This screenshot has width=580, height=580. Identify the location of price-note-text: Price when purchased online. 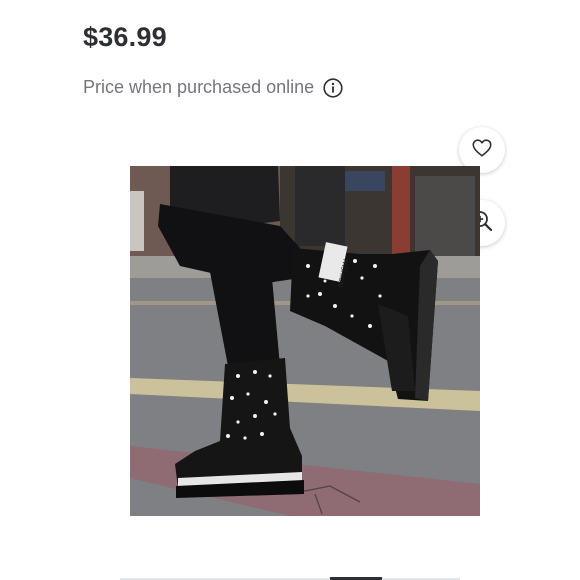
(199, 87).